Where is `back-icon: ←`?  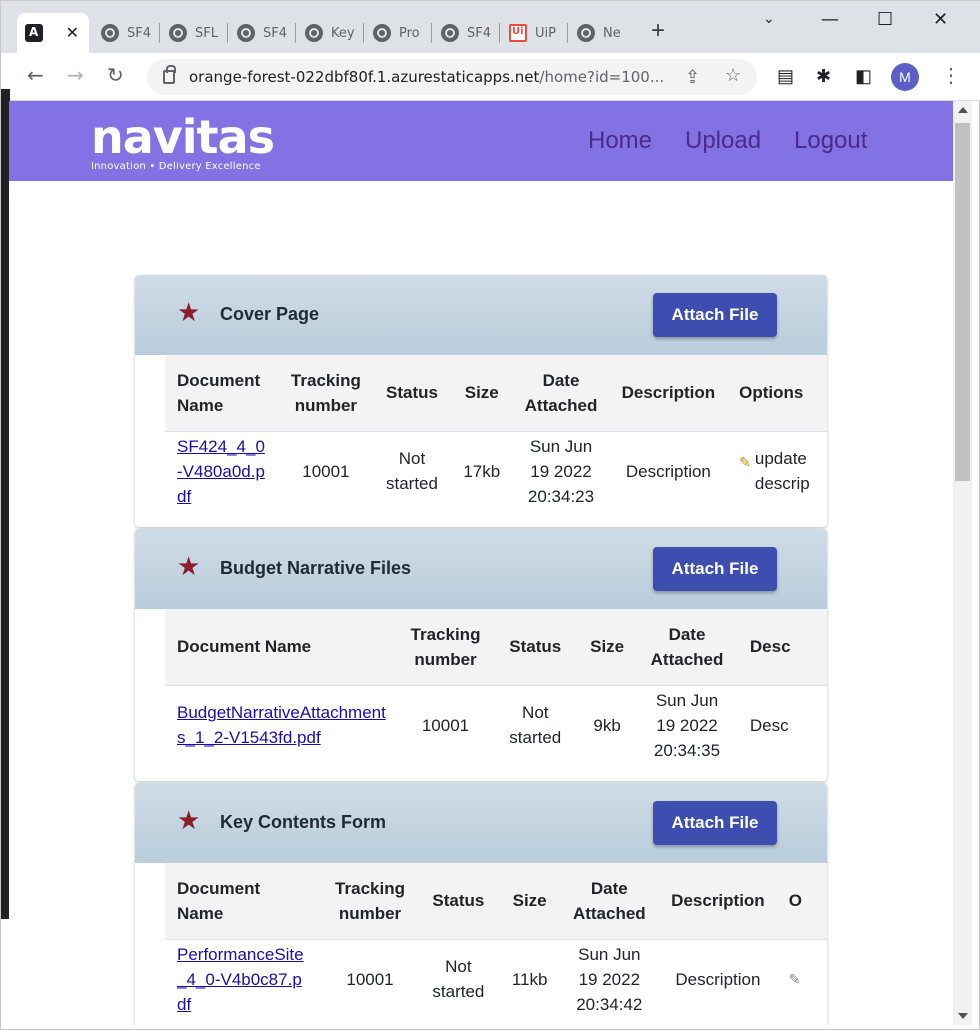 back-icon: ← is located at coordinates (35, 75).